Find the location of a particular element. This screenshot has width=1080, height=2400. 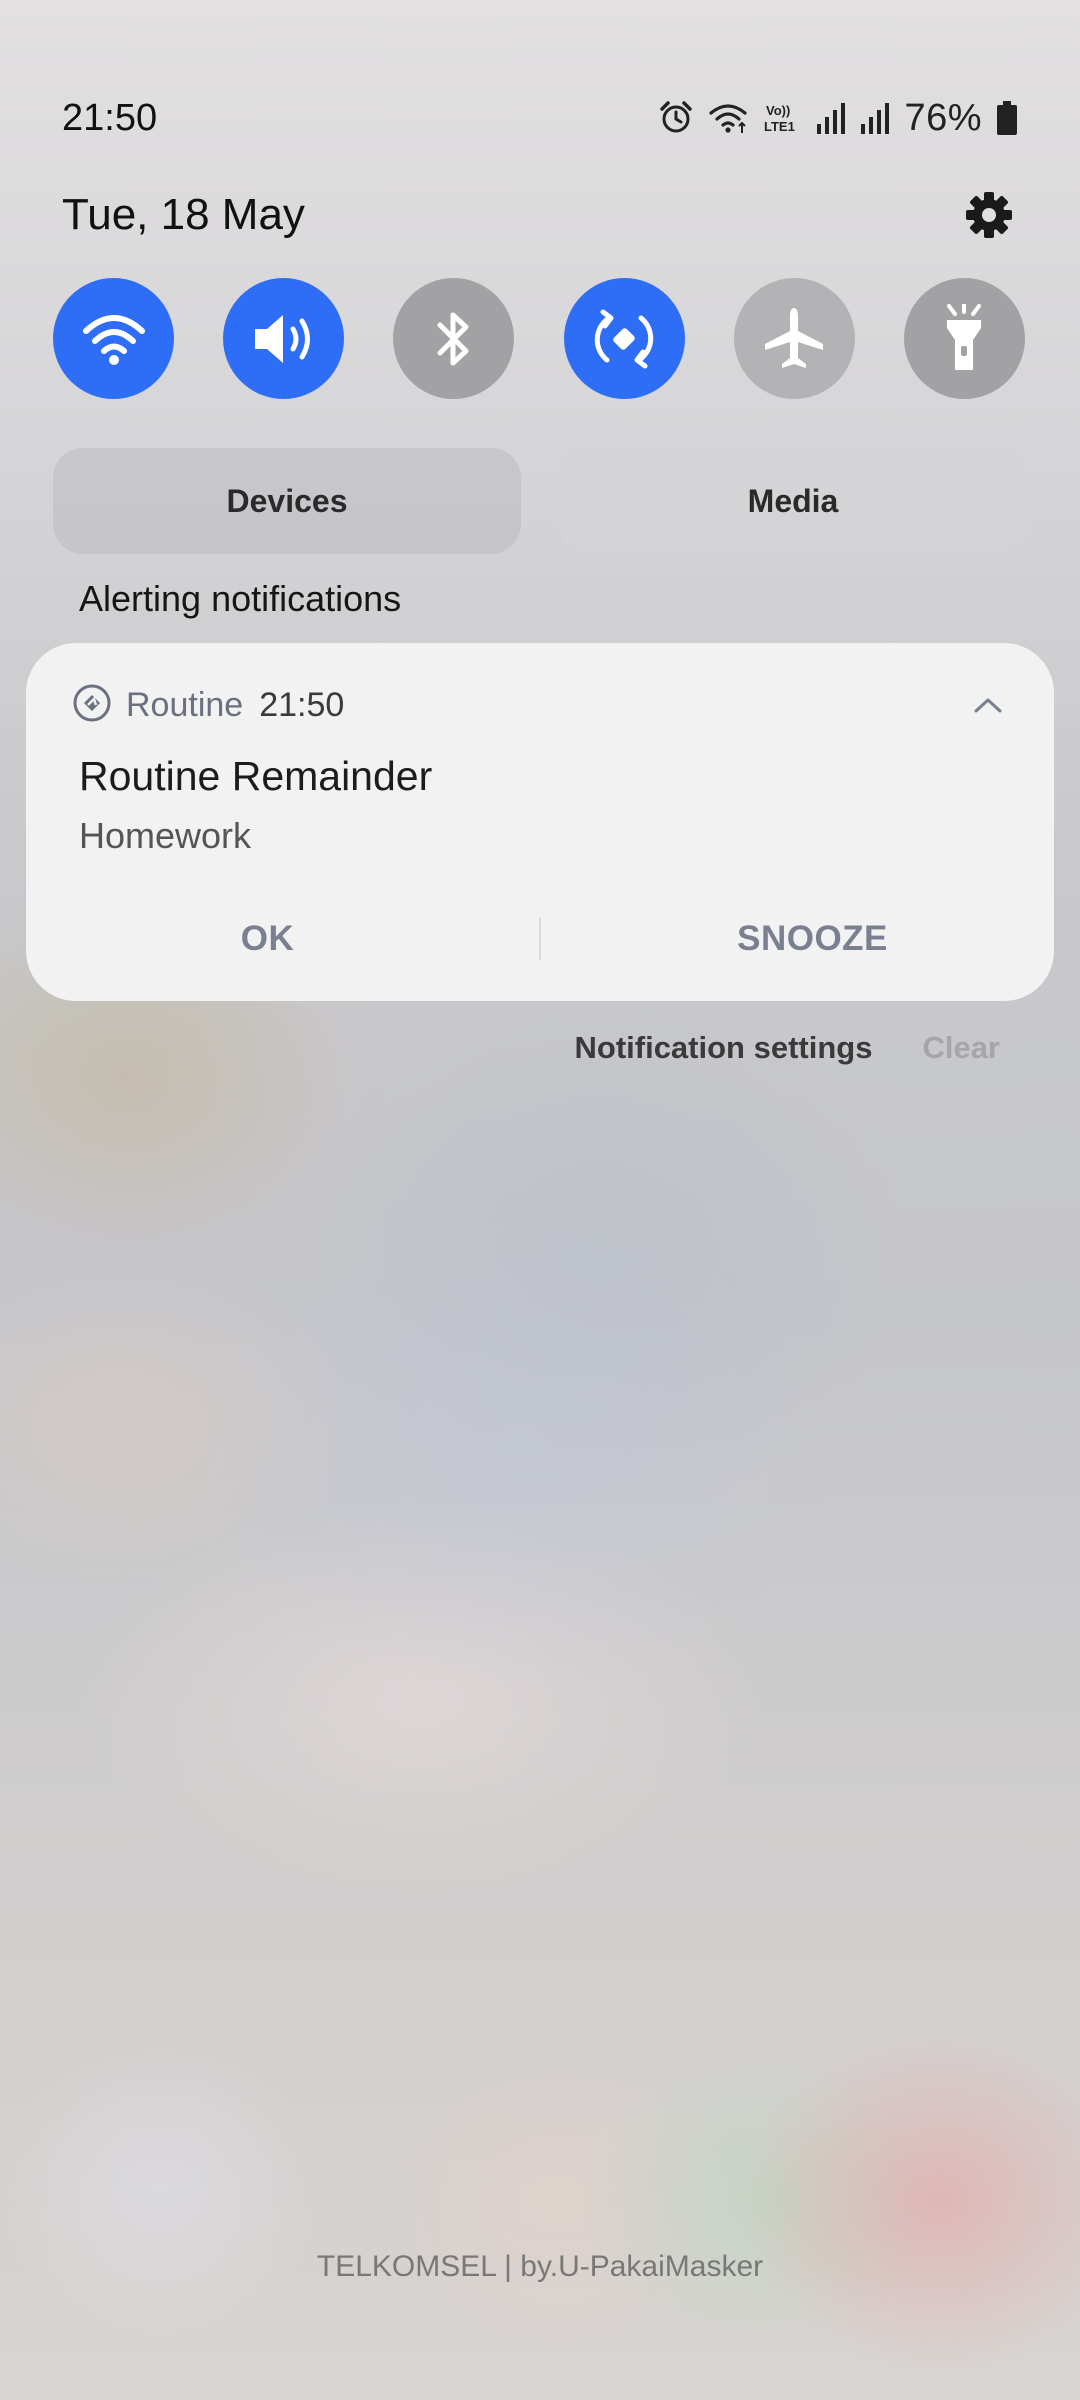

date-label: Tue, 18 May is located at coordinates (183, 214).